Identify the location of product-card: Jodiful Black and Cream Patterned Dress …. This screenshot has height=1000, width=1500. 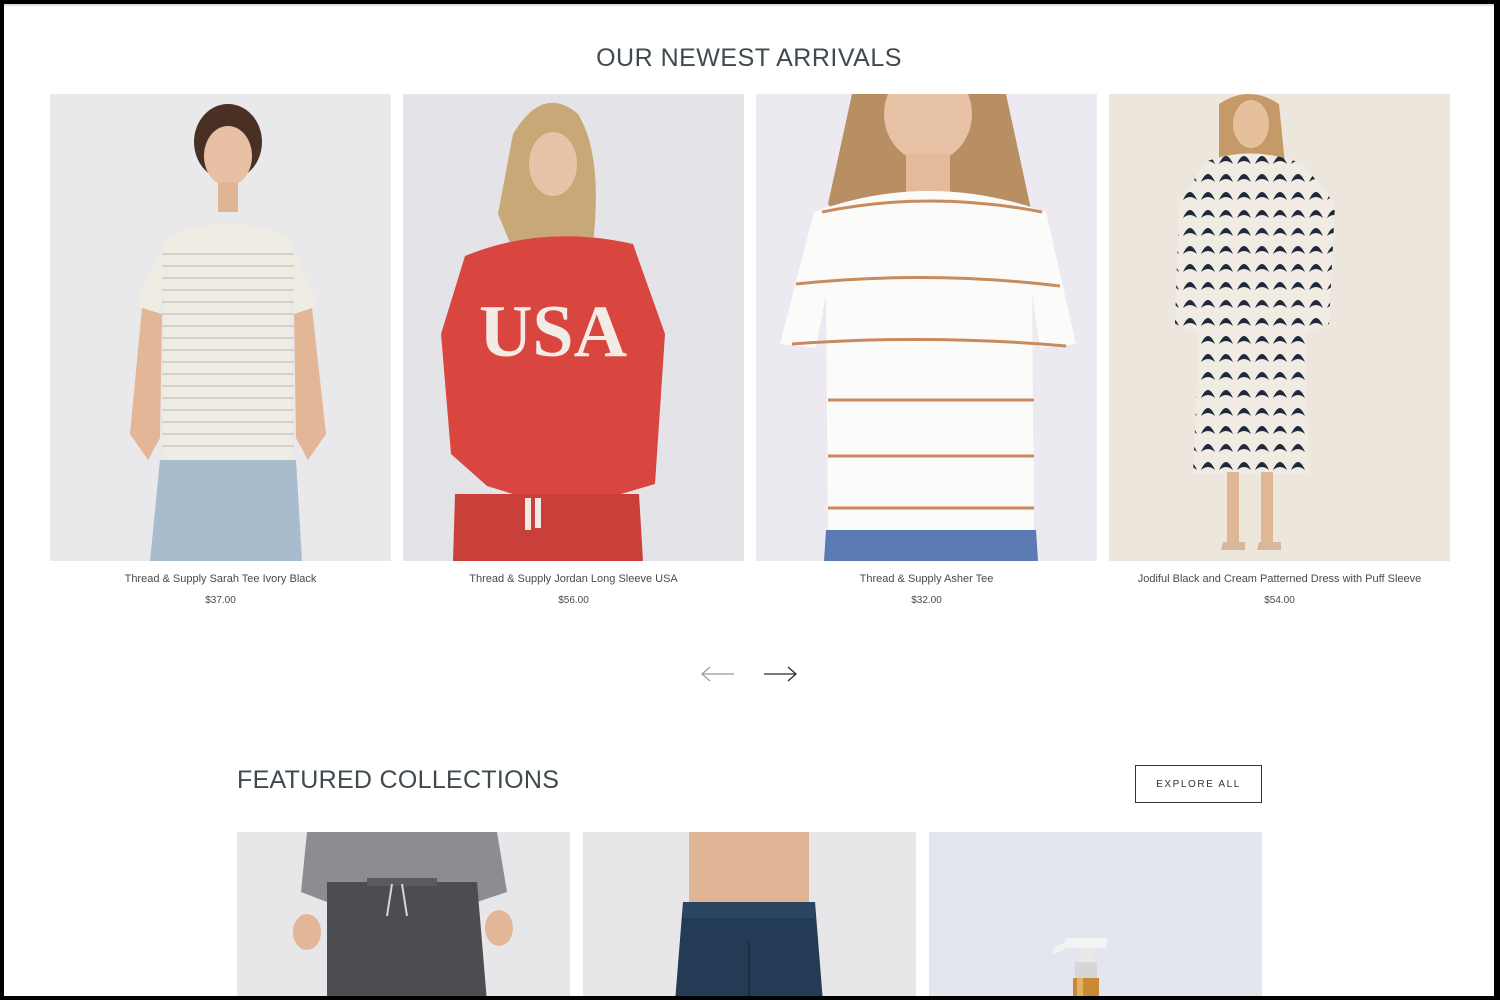
(1279, 354).